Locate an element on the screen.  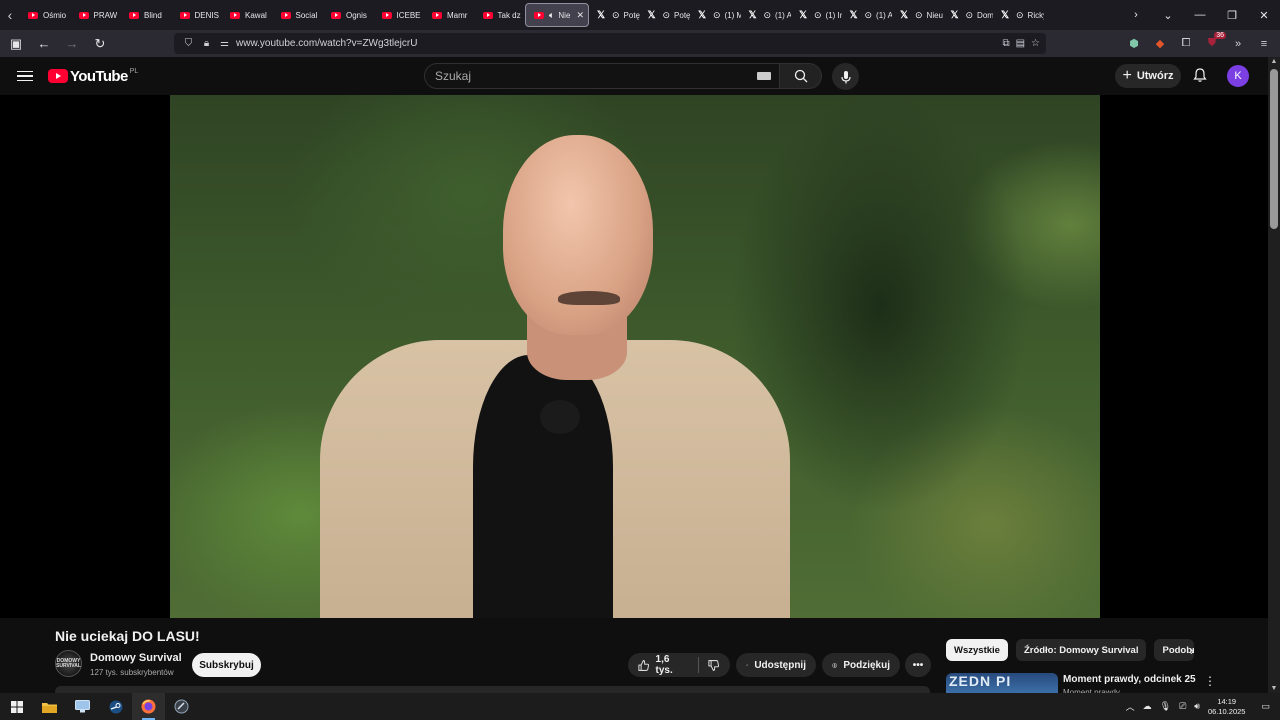
app-menu-icon: ≡ is located at coordinates (1264, 44).